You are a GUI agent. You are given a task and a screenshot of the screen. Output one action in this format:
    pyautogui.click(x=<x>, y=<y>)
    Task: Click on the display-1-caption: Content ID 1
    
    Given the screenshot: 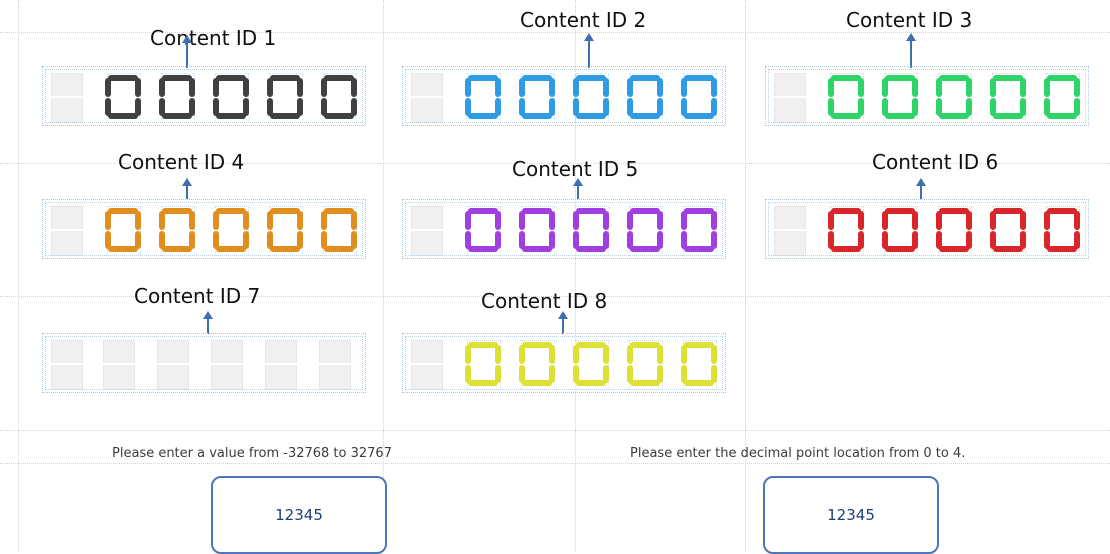 What is the action you would take?
    pyautogui.click(x=213, y=38)
    